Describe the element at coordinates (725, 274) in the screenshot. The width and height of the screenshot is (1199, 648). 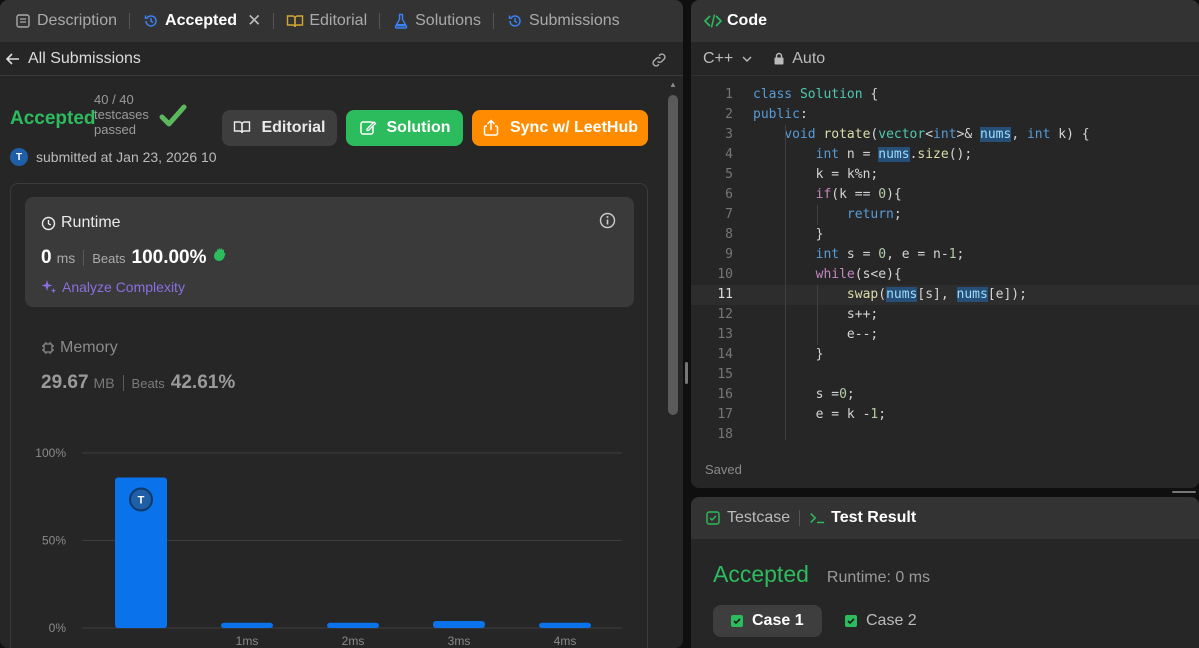
I see `line-number: 10` at that location.